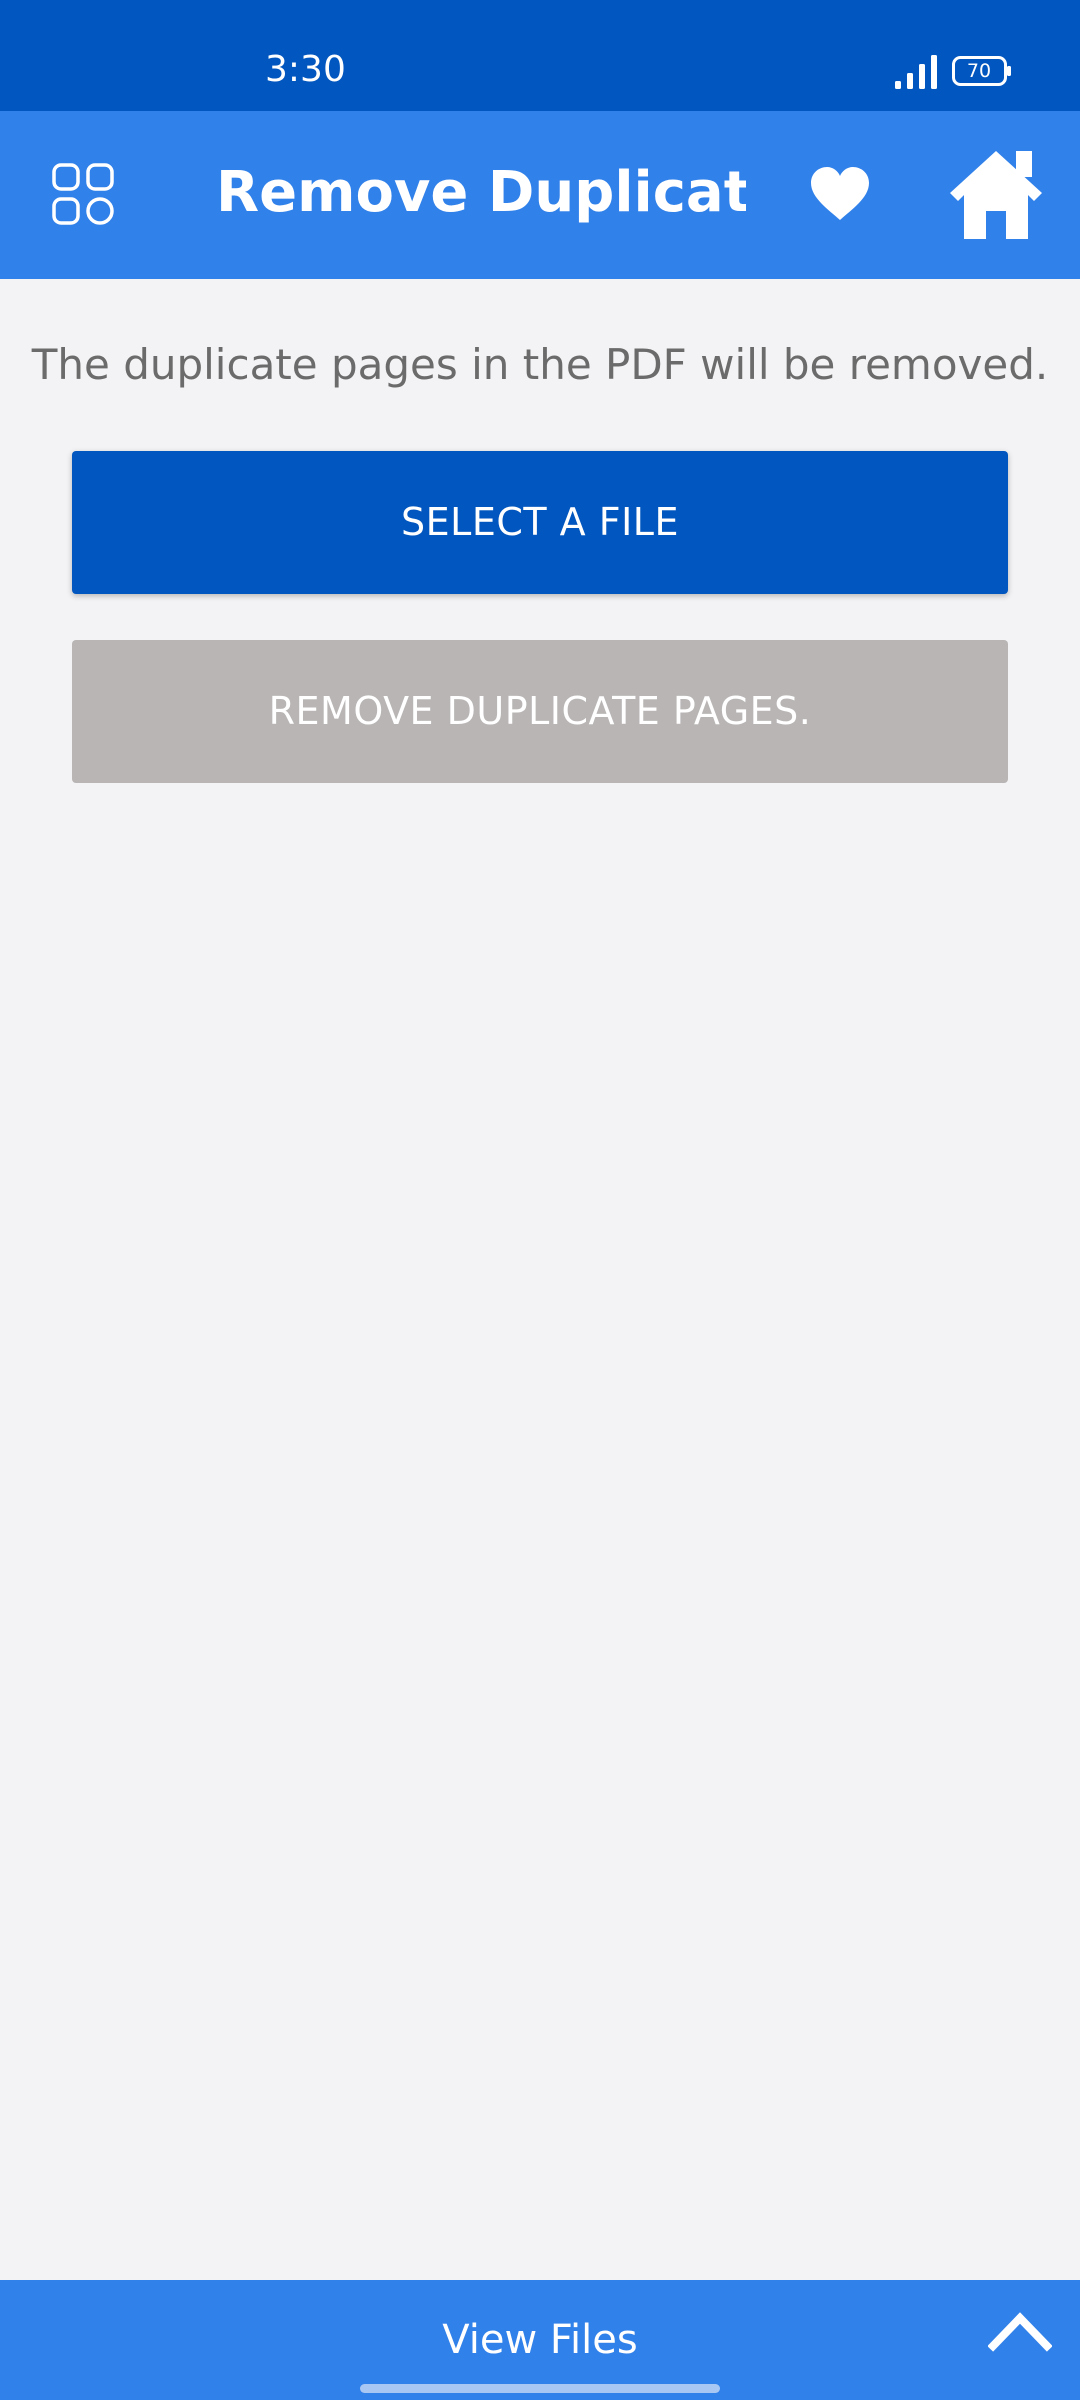 Image resolution: width=1080 pixels, height=2400 pixels. I want to click on signal-icon, so click(916, 72).